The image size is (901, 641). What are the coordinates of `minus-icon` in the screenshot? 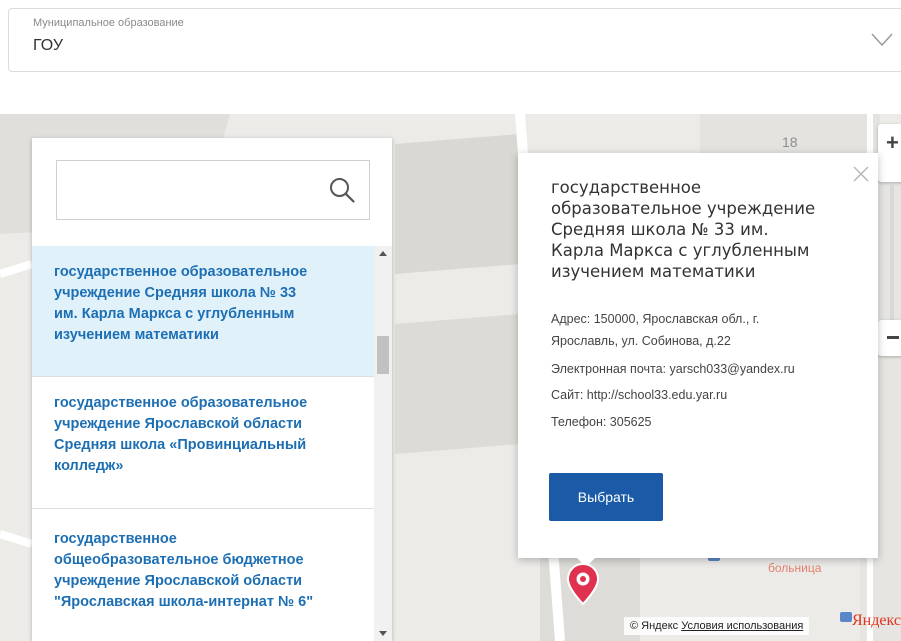 It's located at (893, 337).